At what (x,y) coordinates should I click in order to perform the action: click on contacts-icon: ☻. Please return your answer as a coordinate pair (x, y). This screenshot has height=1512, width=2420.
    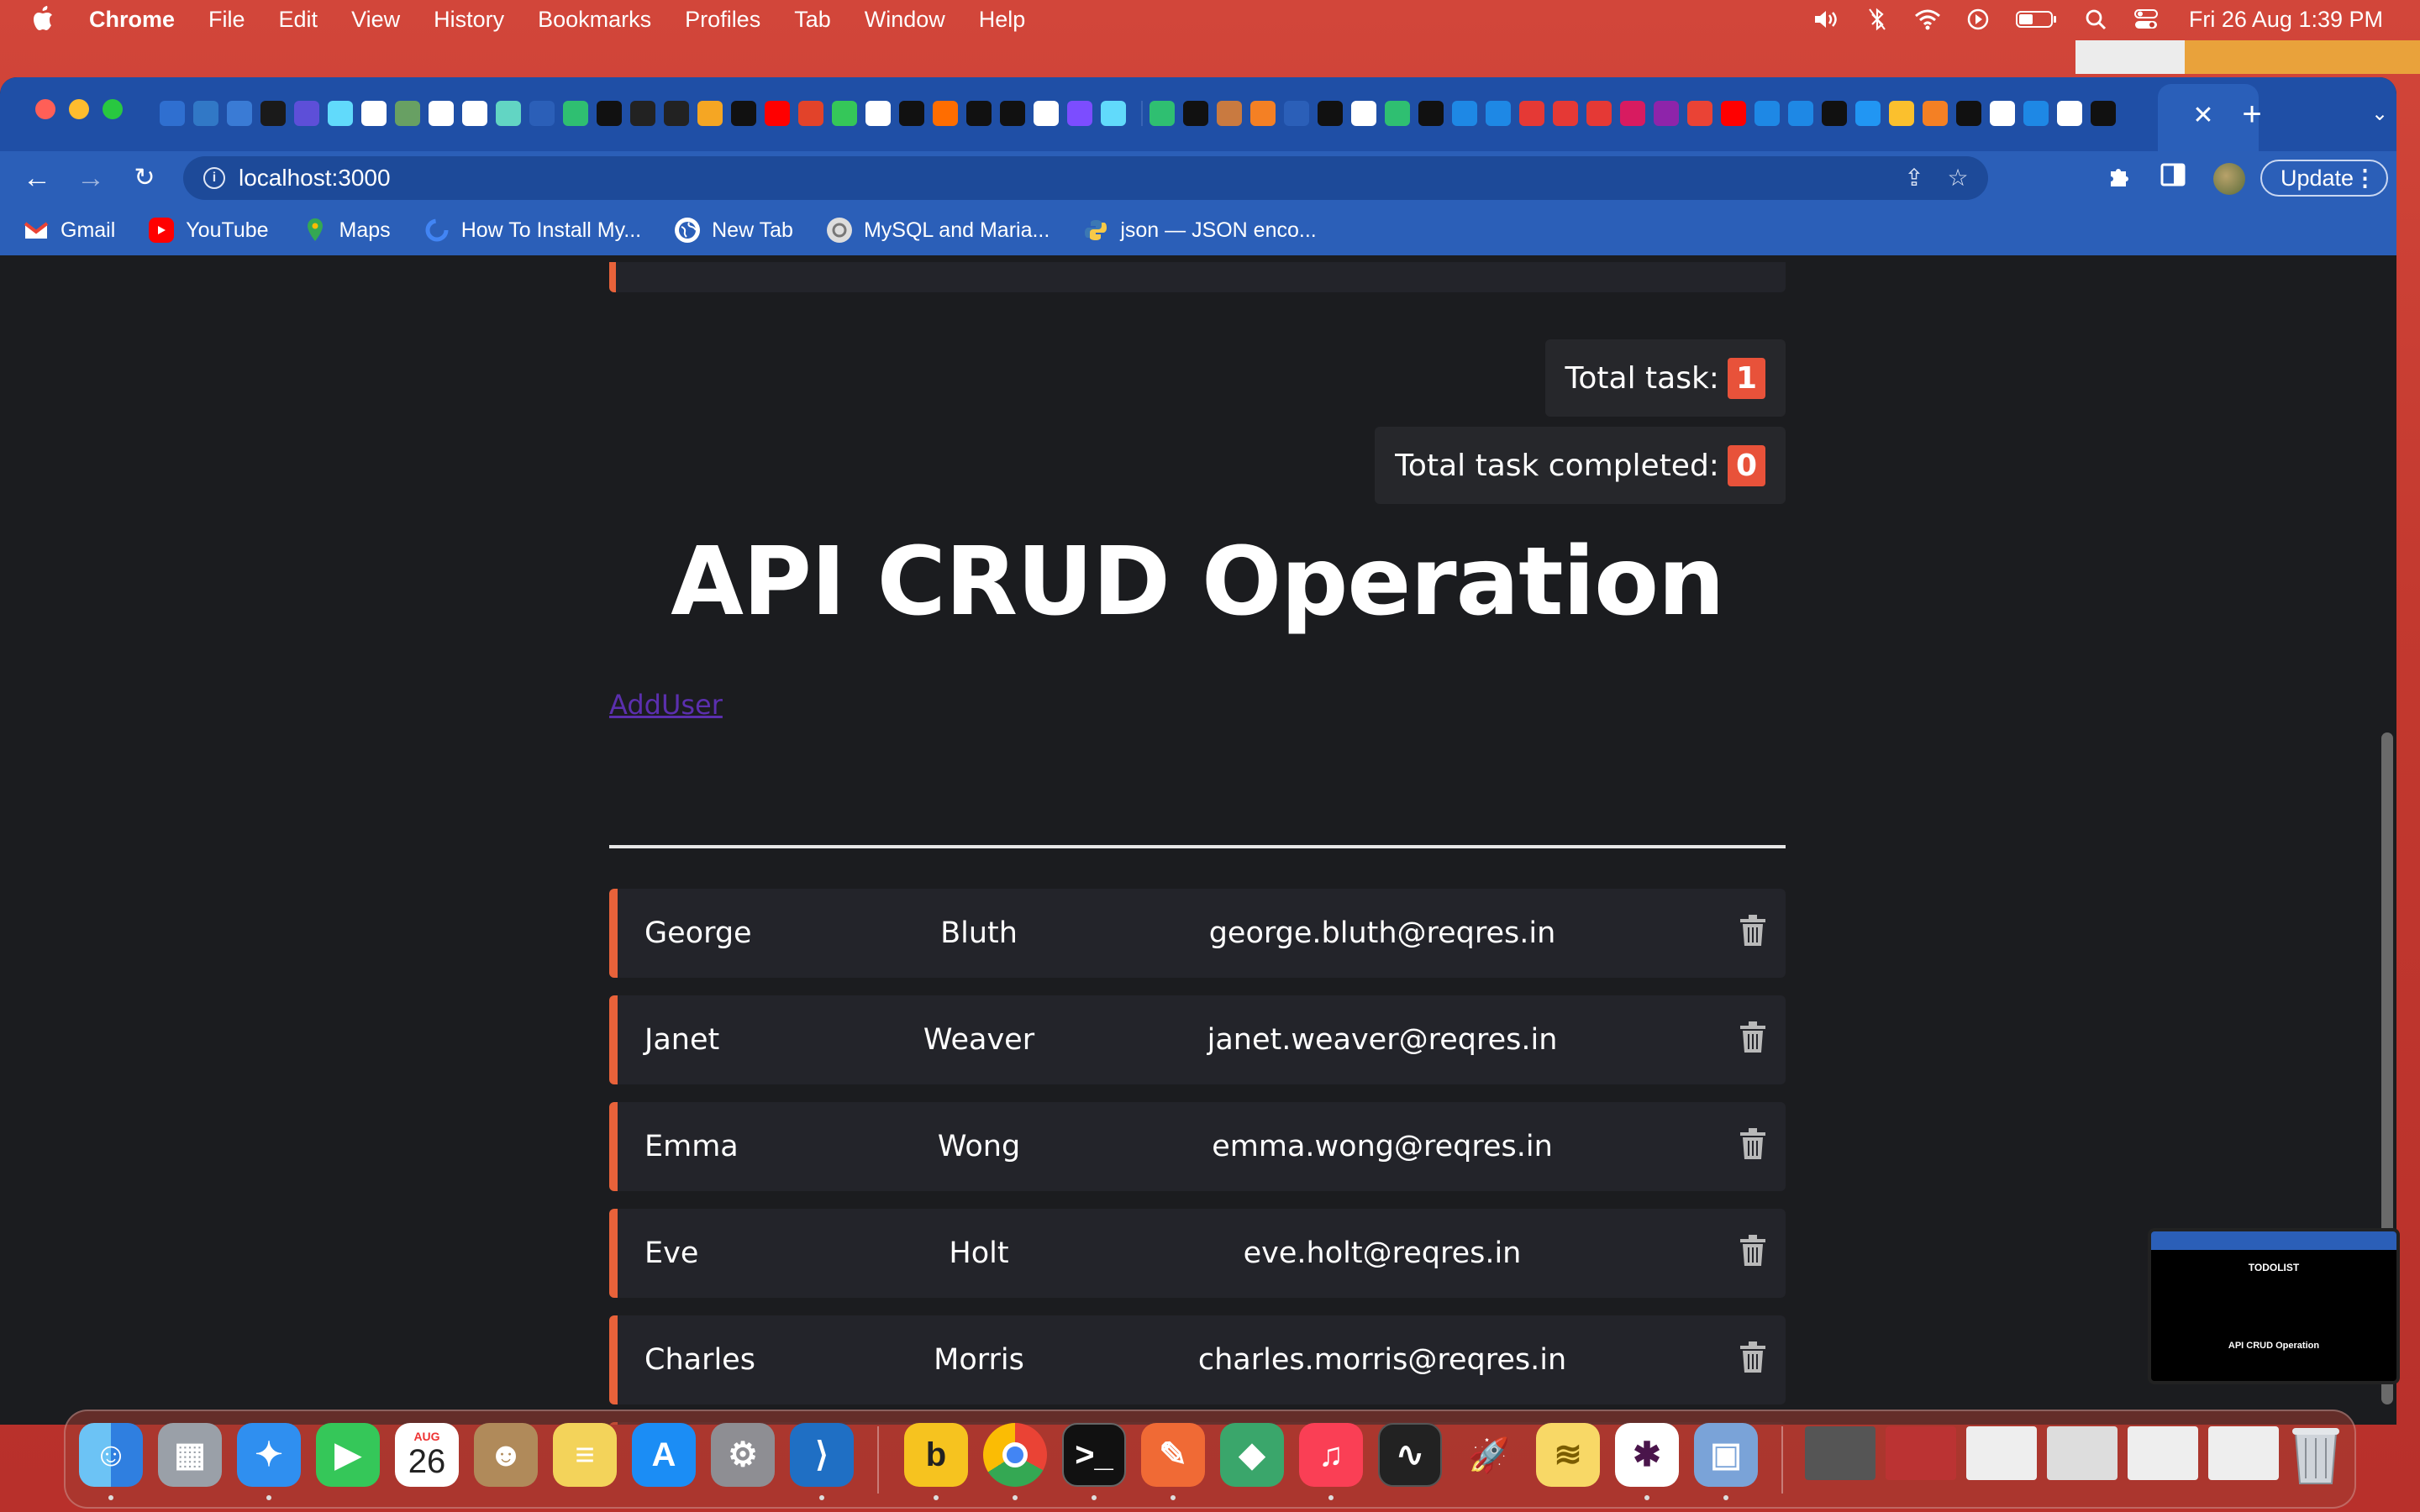
    Looking at the image, I should click on (506, 1455).